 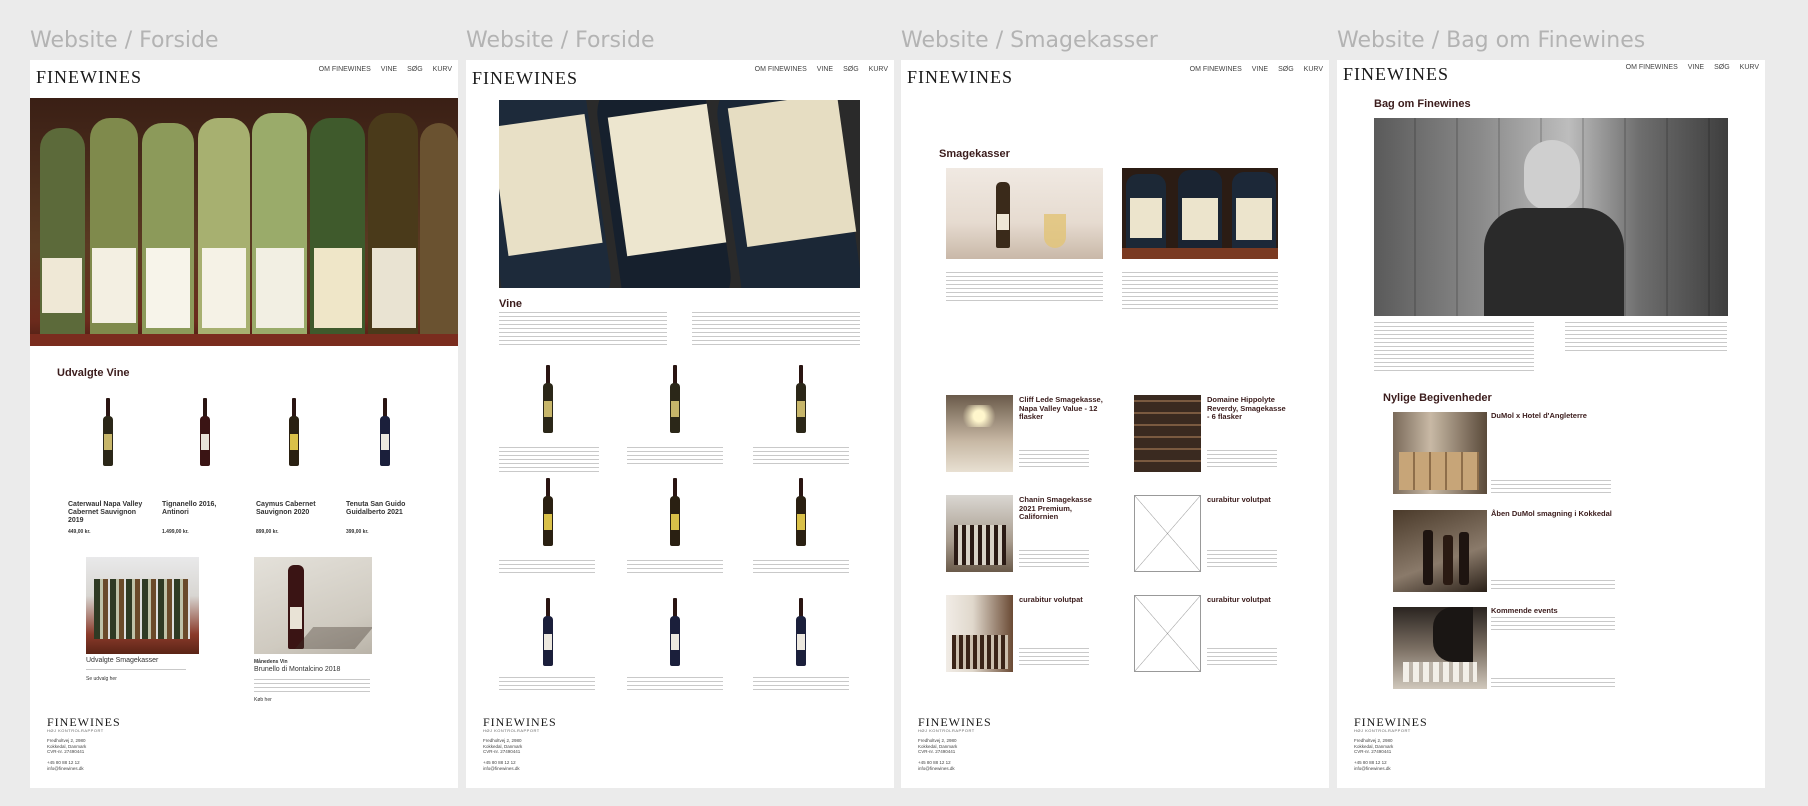 I want to click on intro-text-left, so click(x=583, y=329).